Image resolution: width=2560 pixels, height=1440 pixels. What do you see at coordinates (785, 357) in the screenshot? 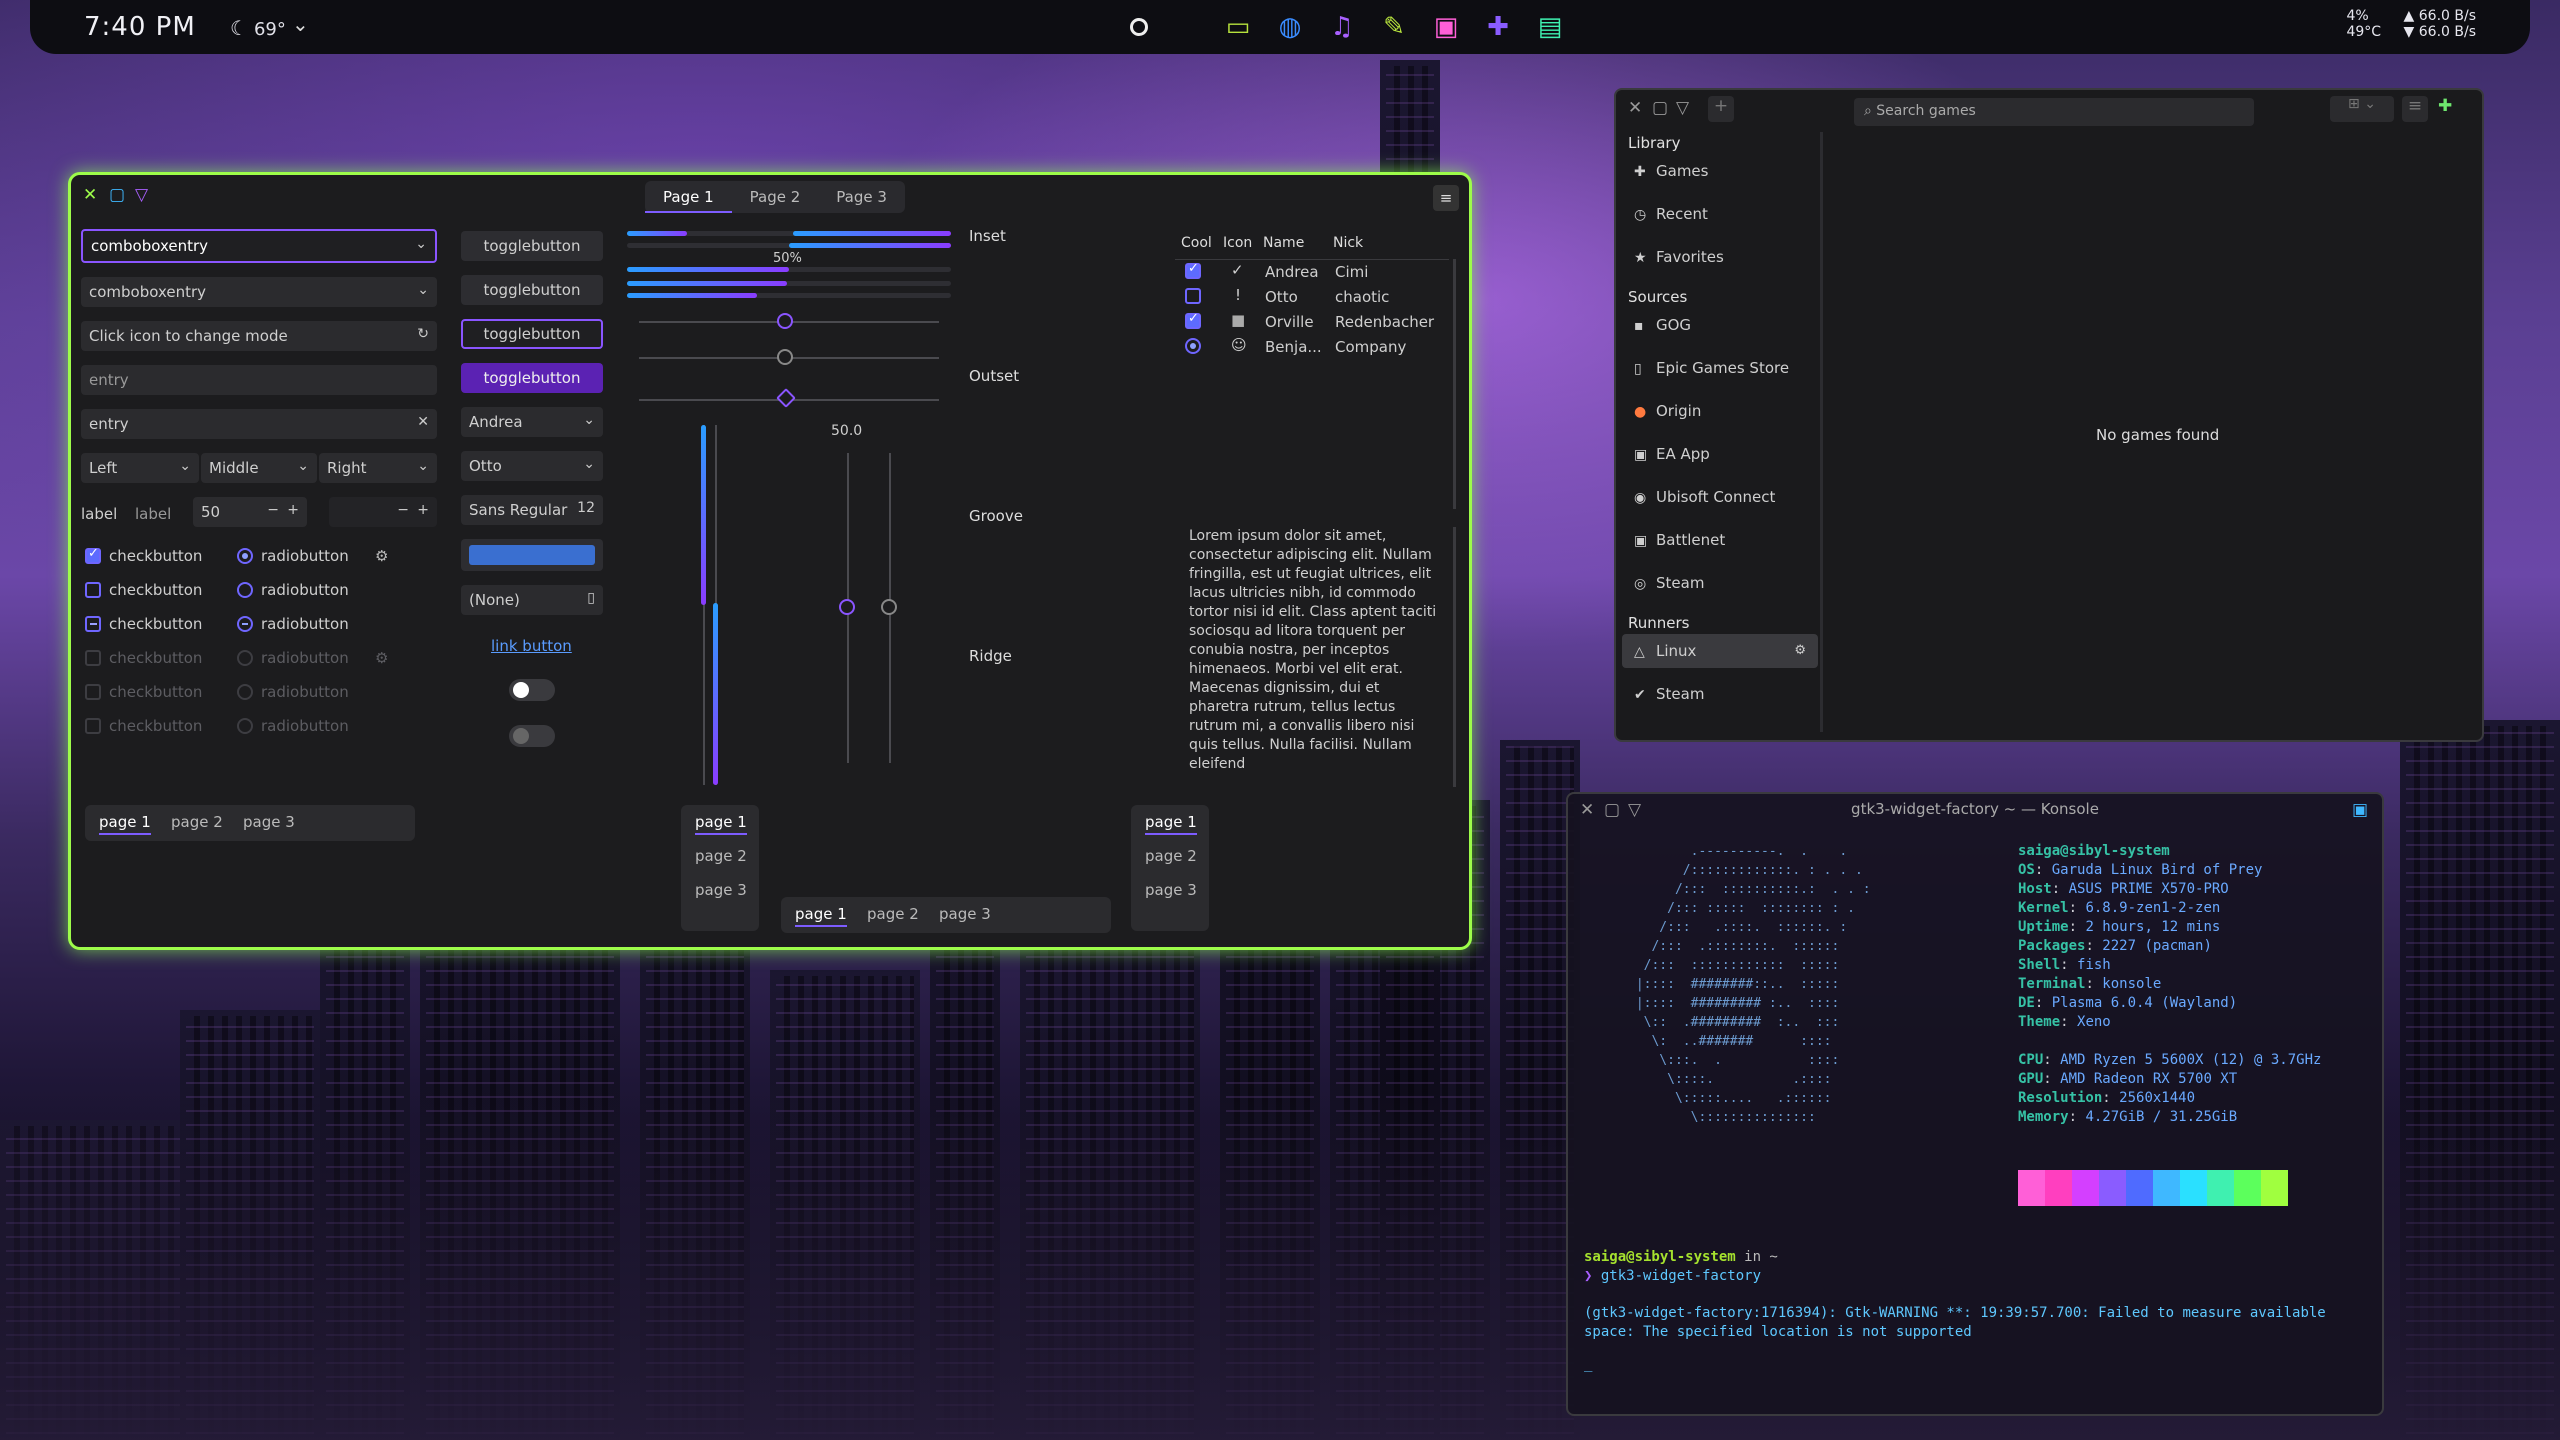
I see `hscale-2-knob` at bounding box center [785, 357].